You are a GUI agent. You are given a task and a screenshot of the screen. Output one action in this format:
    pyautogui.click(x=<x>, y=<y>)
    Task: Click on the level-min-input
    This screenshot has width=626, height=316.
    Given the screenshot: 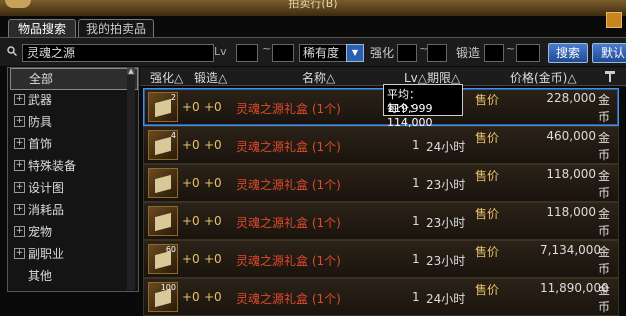 What is the action you would take?
    pyautogui.click(x=247, y=53)
    